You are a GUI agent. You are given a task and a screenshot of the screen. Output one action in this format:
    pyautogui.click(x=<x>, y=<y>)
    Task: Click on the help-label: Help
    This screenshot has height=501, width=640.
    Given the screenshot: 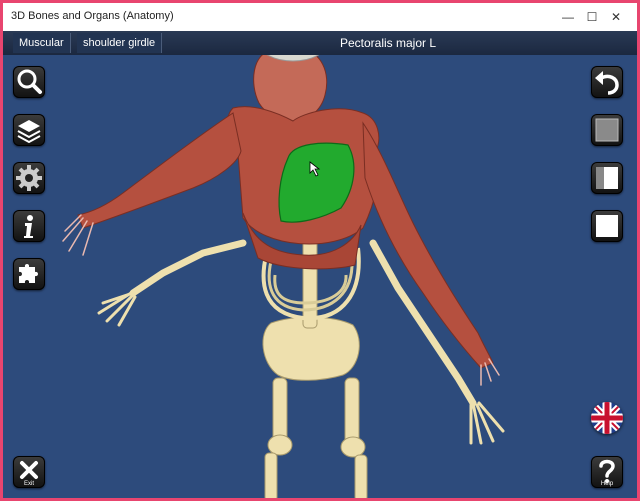 What is the action you would take?
    pyautogui.click(x=607, y=484)
    